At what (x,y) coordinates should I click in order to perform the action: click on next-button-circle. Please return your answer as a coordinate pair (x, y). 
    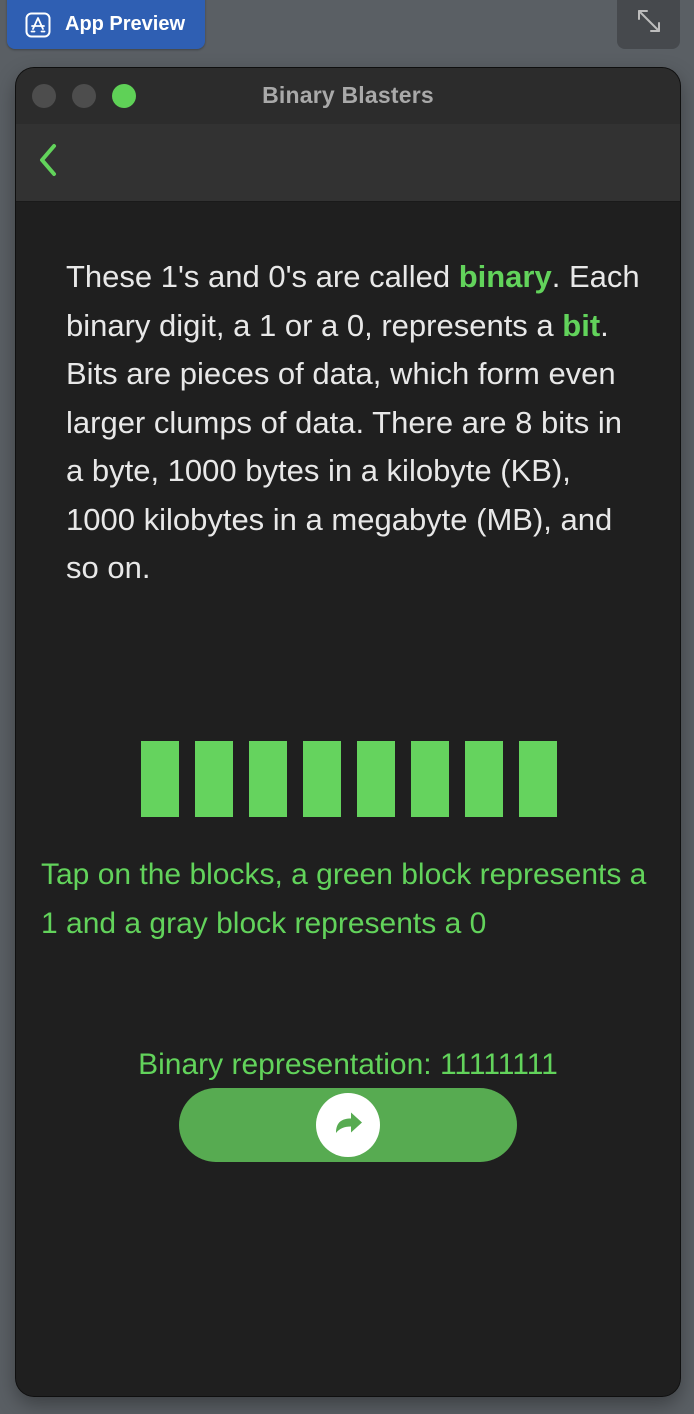
    Looking at the image, I should click on (348, 1125).